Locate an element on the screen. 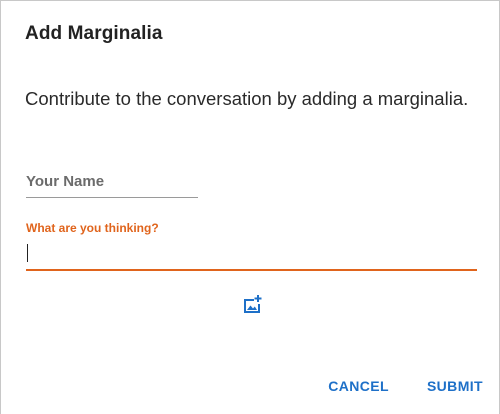 This screenshot has height=414, width=500. submit-button: SUBMIT is located at coordinates (455, 386).